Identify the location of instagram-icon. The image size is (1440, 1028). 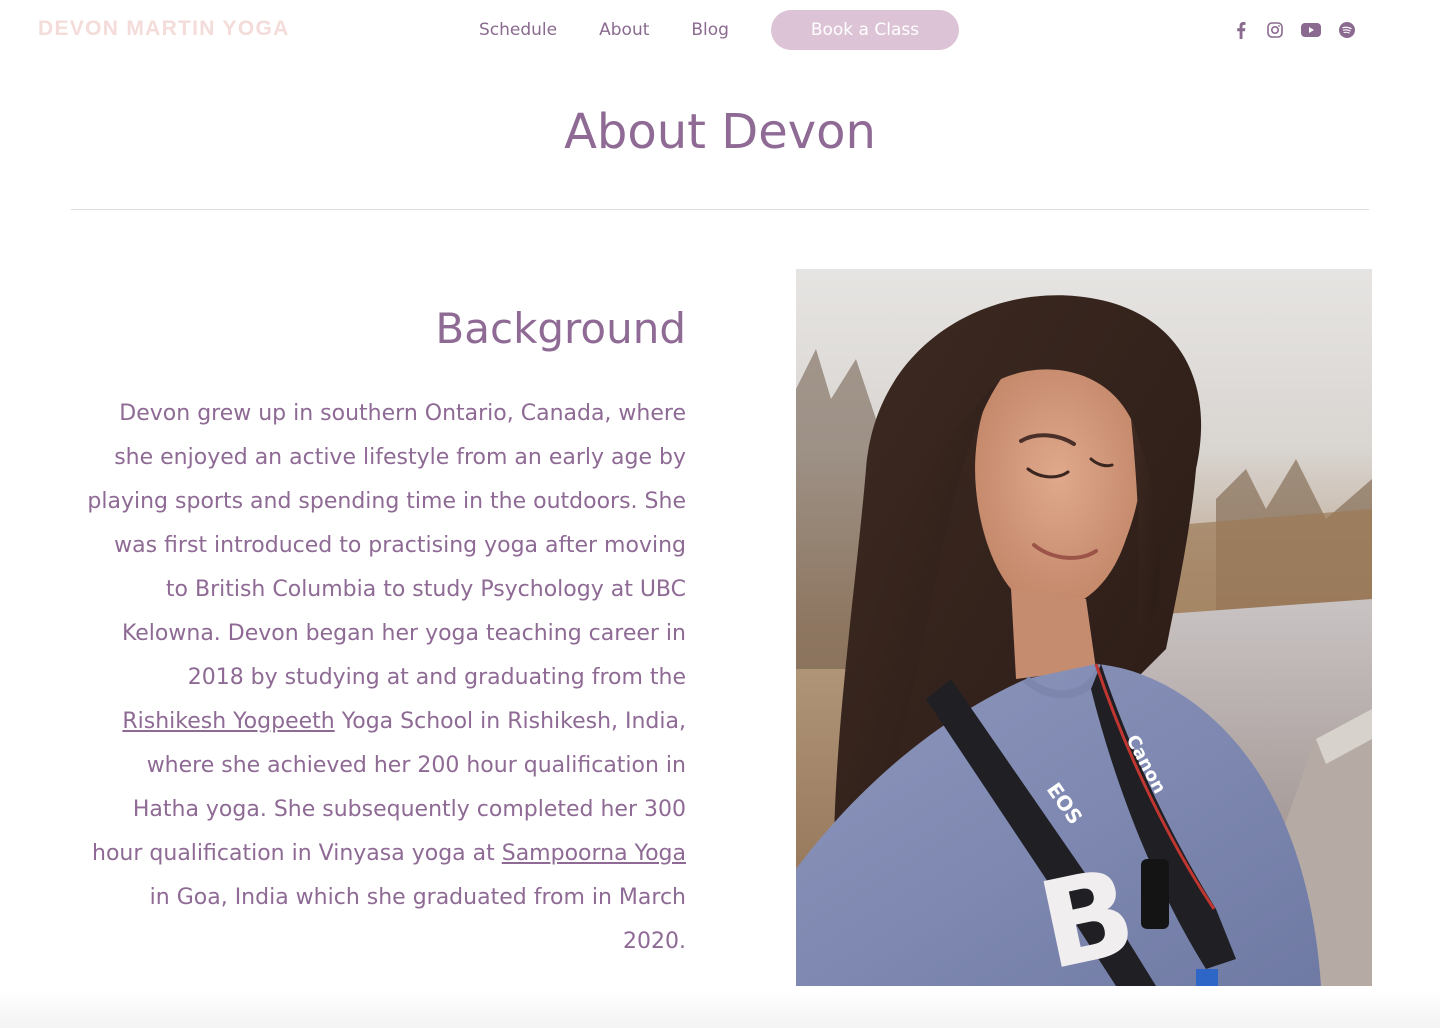
(1275, 30).